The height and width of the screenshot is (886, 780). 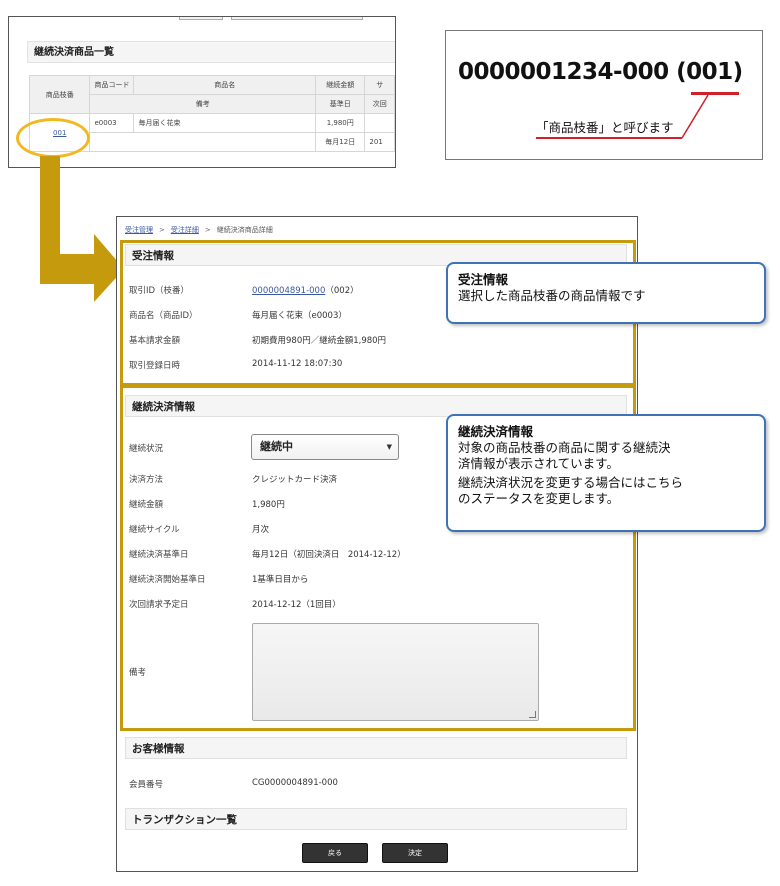 What do you see at coordinates (112, 123) in the screenshot?
I see `code-cell: e0003` at bounding box center [112, 123].